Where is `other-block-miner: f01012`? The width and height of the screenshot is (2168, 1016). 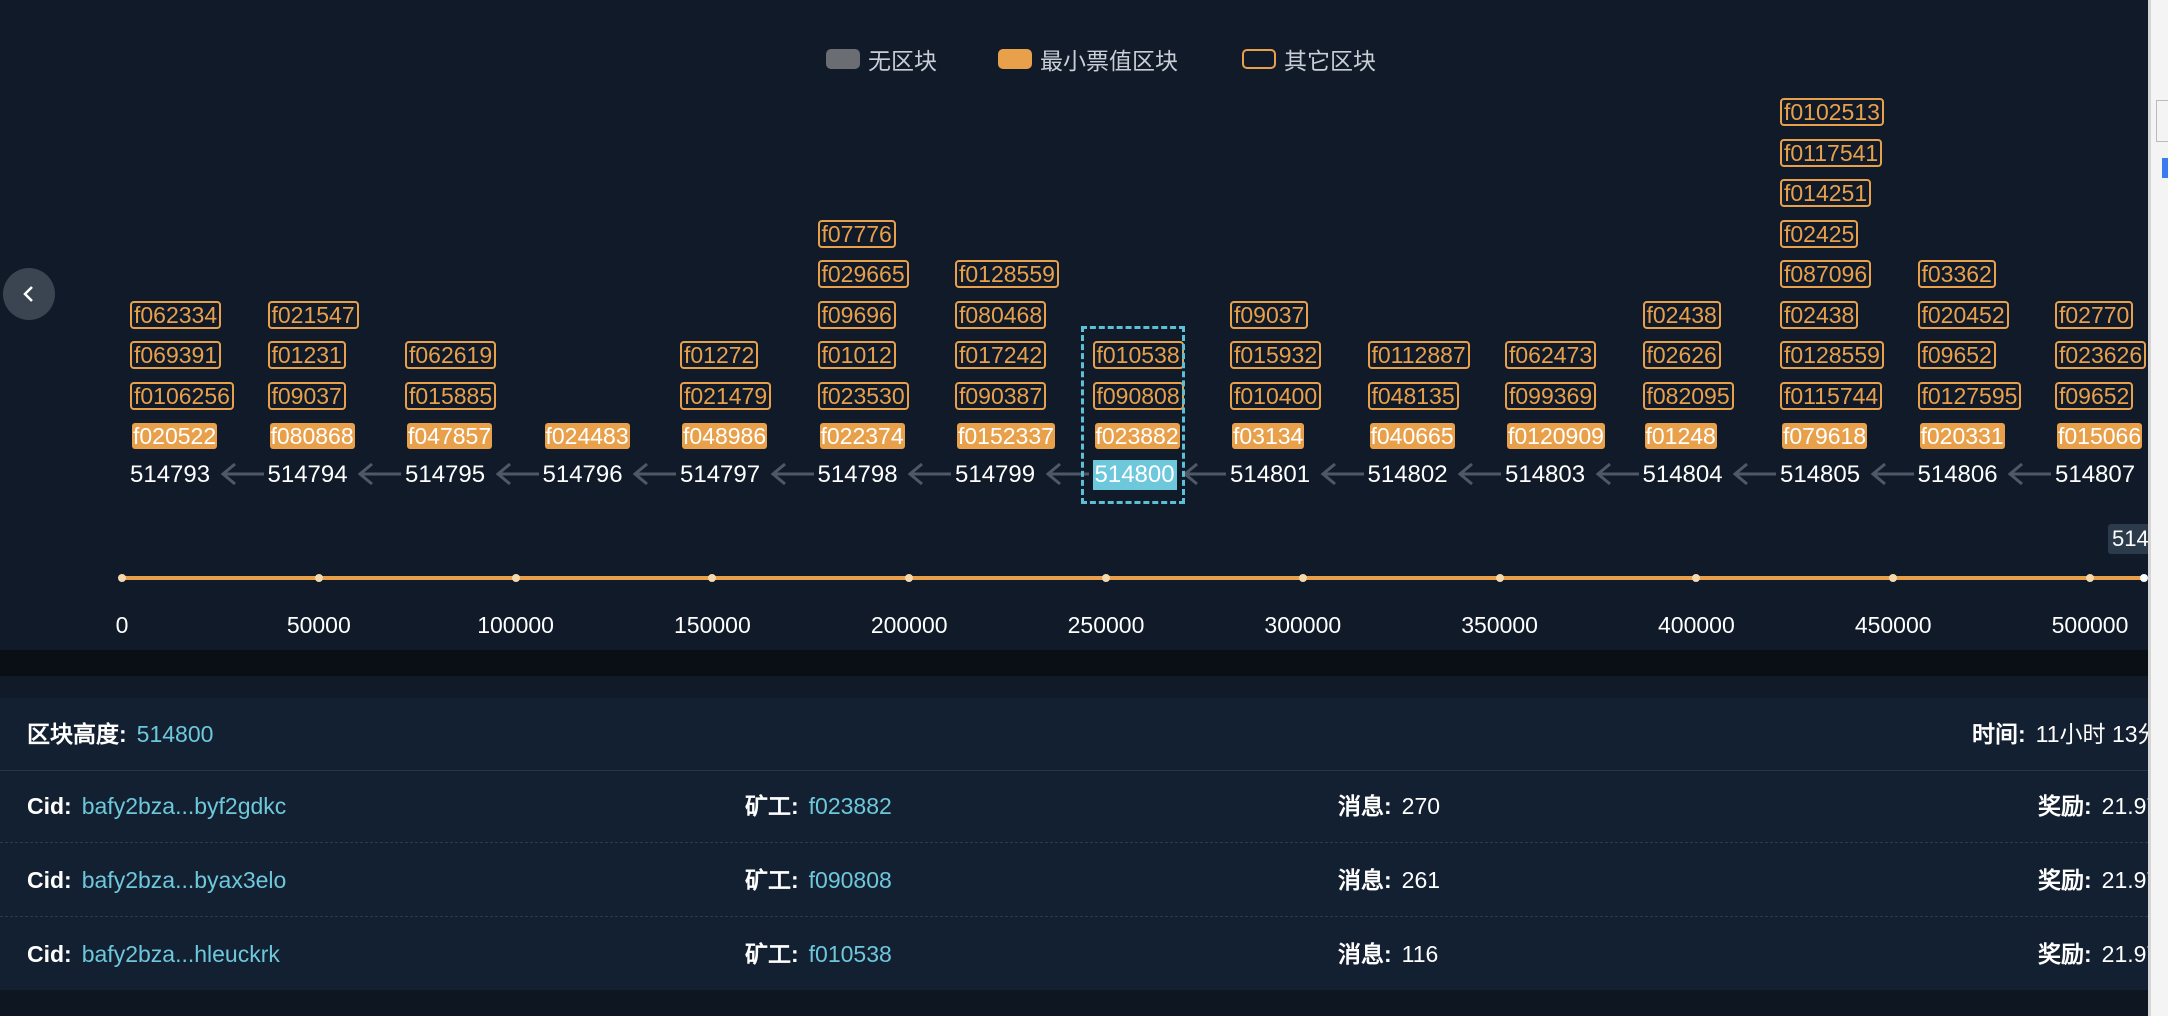 other-block-miner: f01012 is located at coordinates (856, 355).